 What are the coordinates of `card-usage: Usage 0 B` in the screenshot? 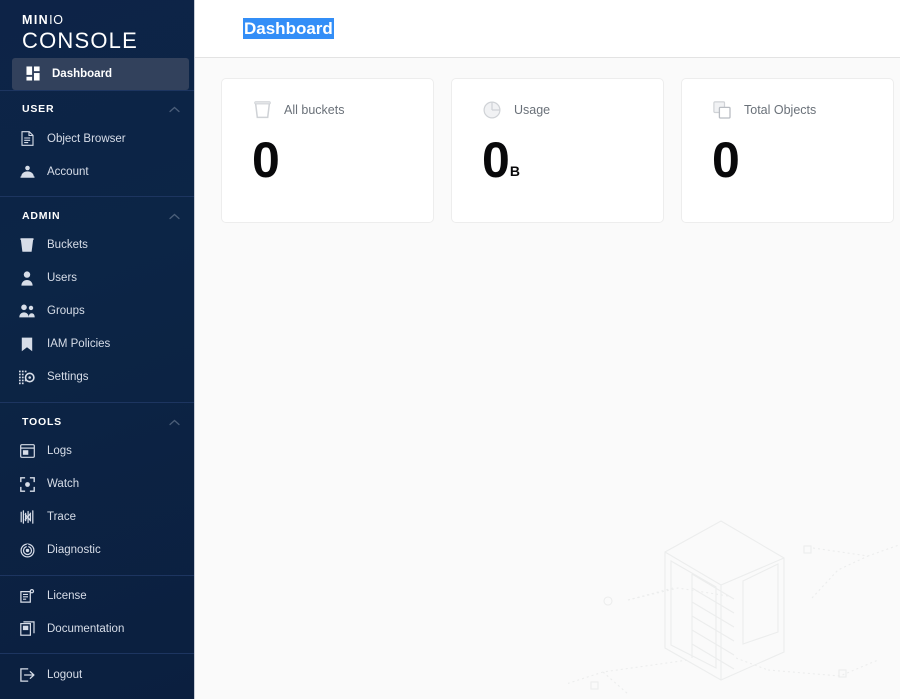 It's located at (557, 150).